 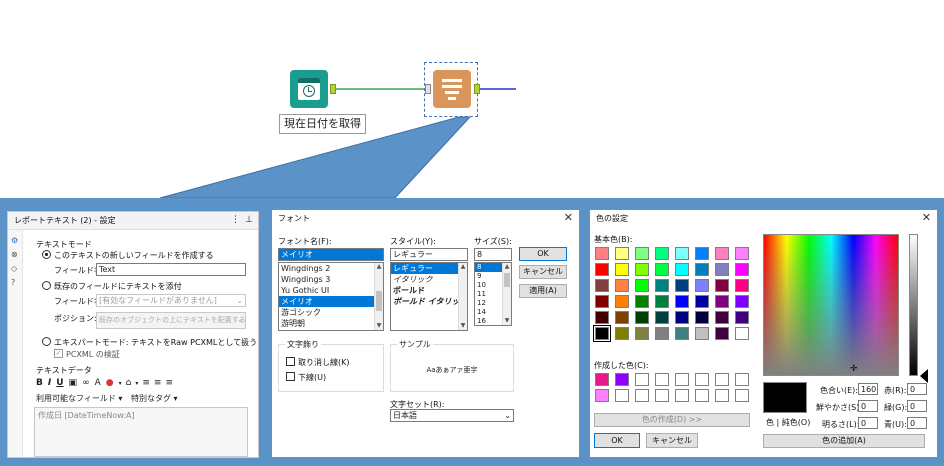 What do you see at coordinates (917, 423) in the screenshot?
I see `blue-input: 0` at bounding box center [917, 423].